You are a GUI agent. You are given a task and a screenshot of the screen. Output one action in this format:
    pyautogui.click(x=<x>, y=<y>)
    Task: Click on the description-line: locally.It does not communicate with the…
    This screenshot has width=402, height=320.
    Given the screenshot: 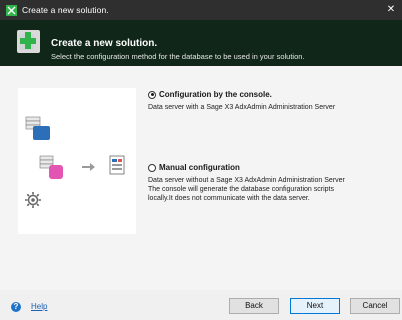 What is the action you would take?
    pyautogui.click(x=229, y=199)
    